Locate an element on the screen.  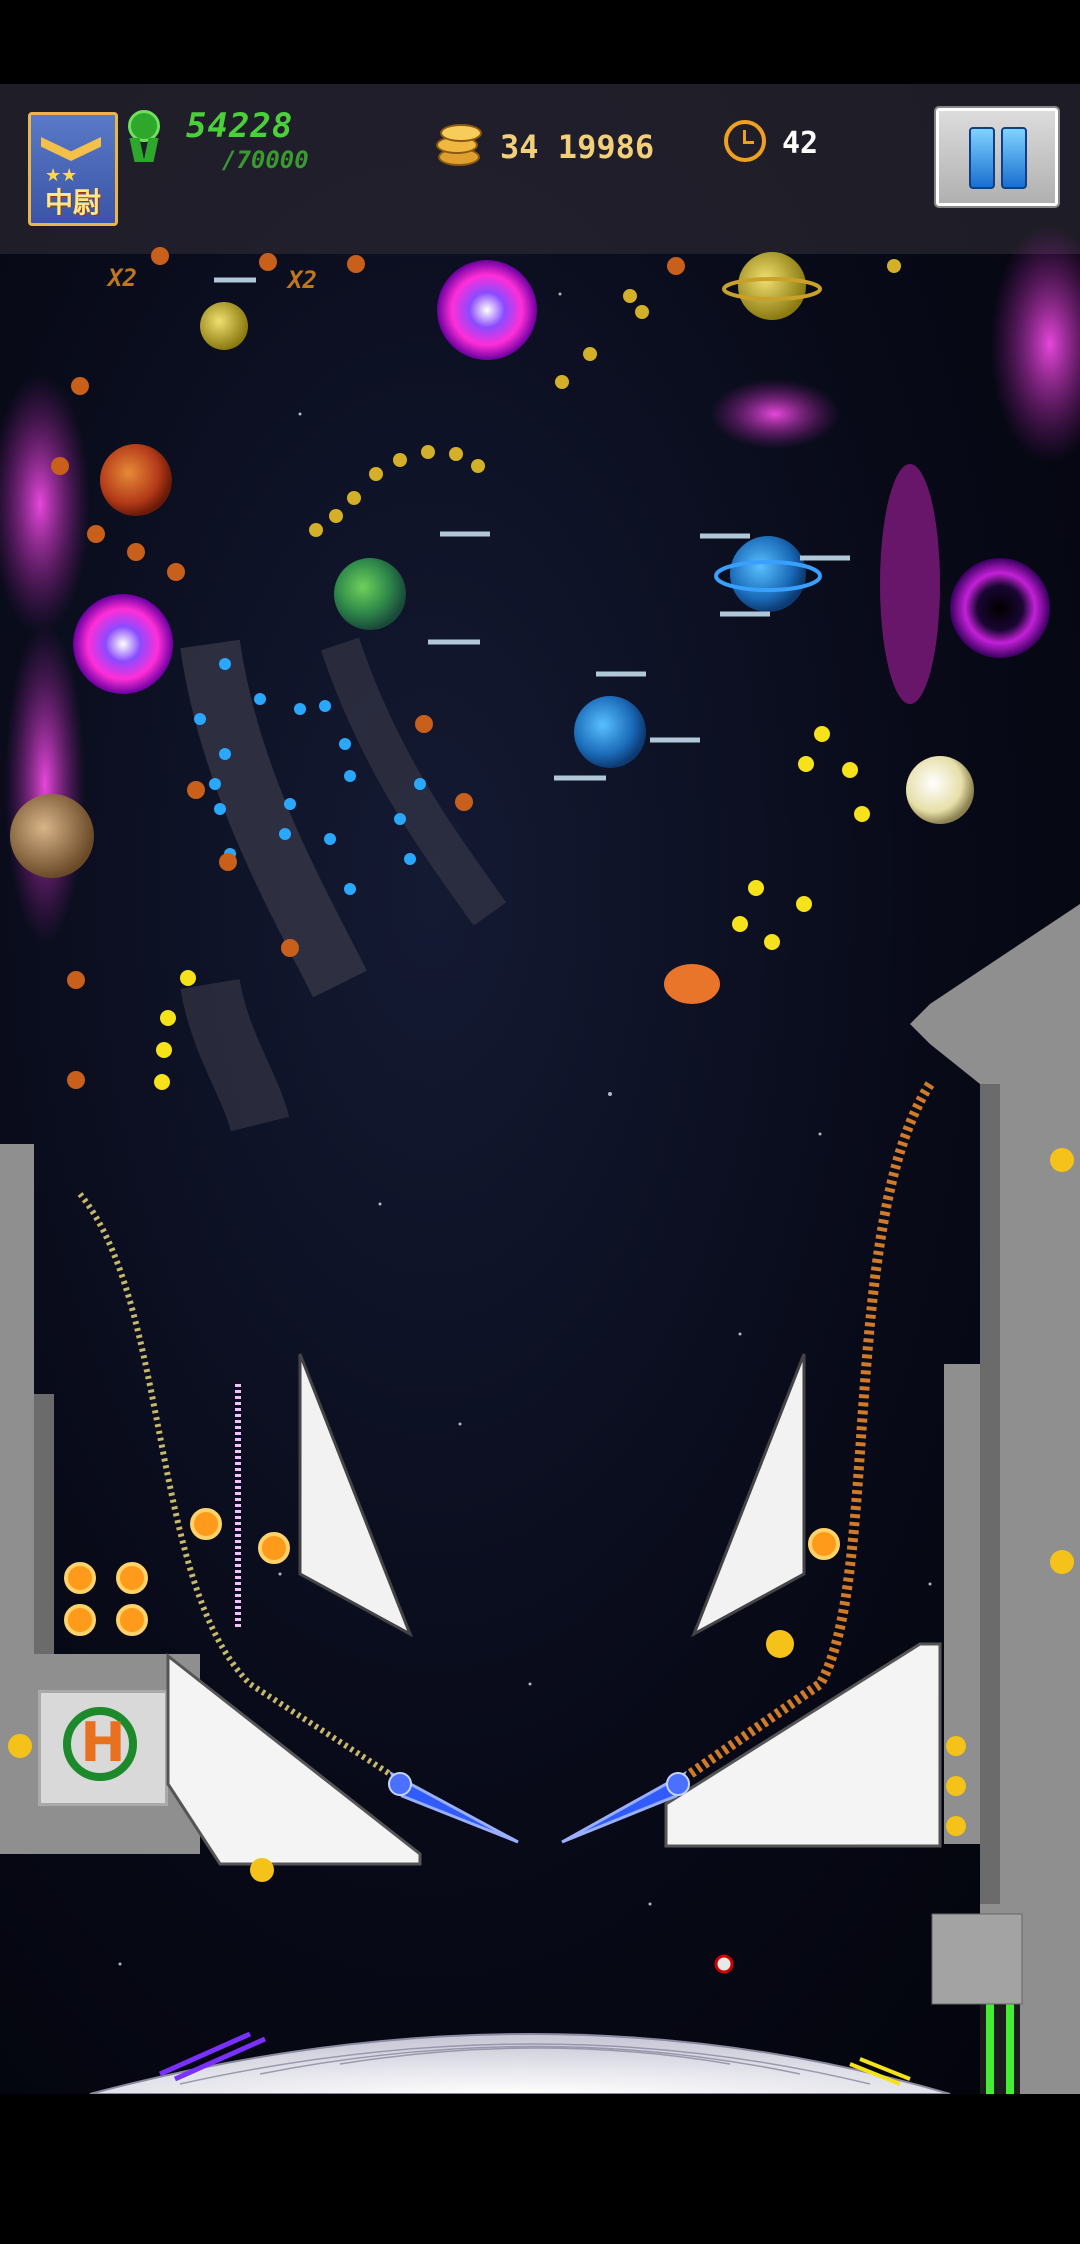
rank-badge: ★★ 中尉 is located at coordinates (73, 169).